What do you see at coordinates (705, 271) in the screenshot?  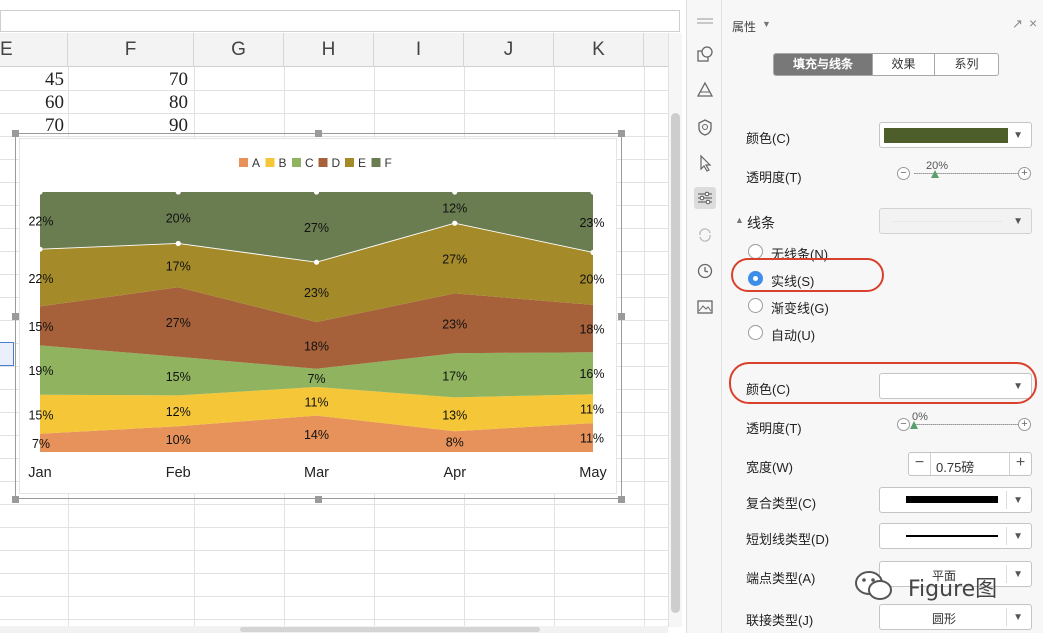 I see `history-icon` at bounding box center [705, 271].